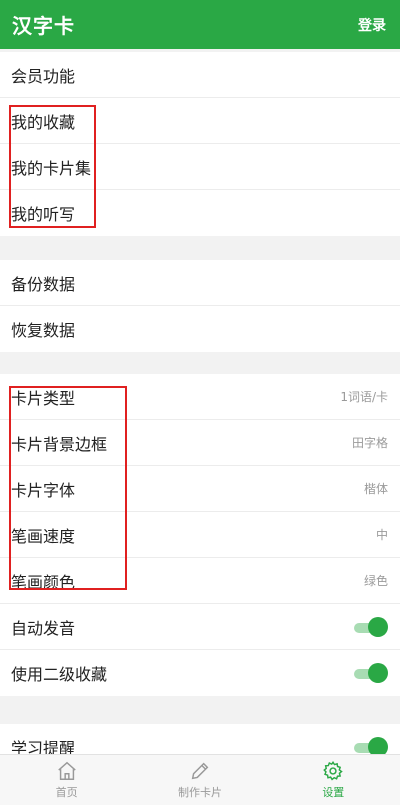  I want to click on pencil-icon, so click(200, 771).